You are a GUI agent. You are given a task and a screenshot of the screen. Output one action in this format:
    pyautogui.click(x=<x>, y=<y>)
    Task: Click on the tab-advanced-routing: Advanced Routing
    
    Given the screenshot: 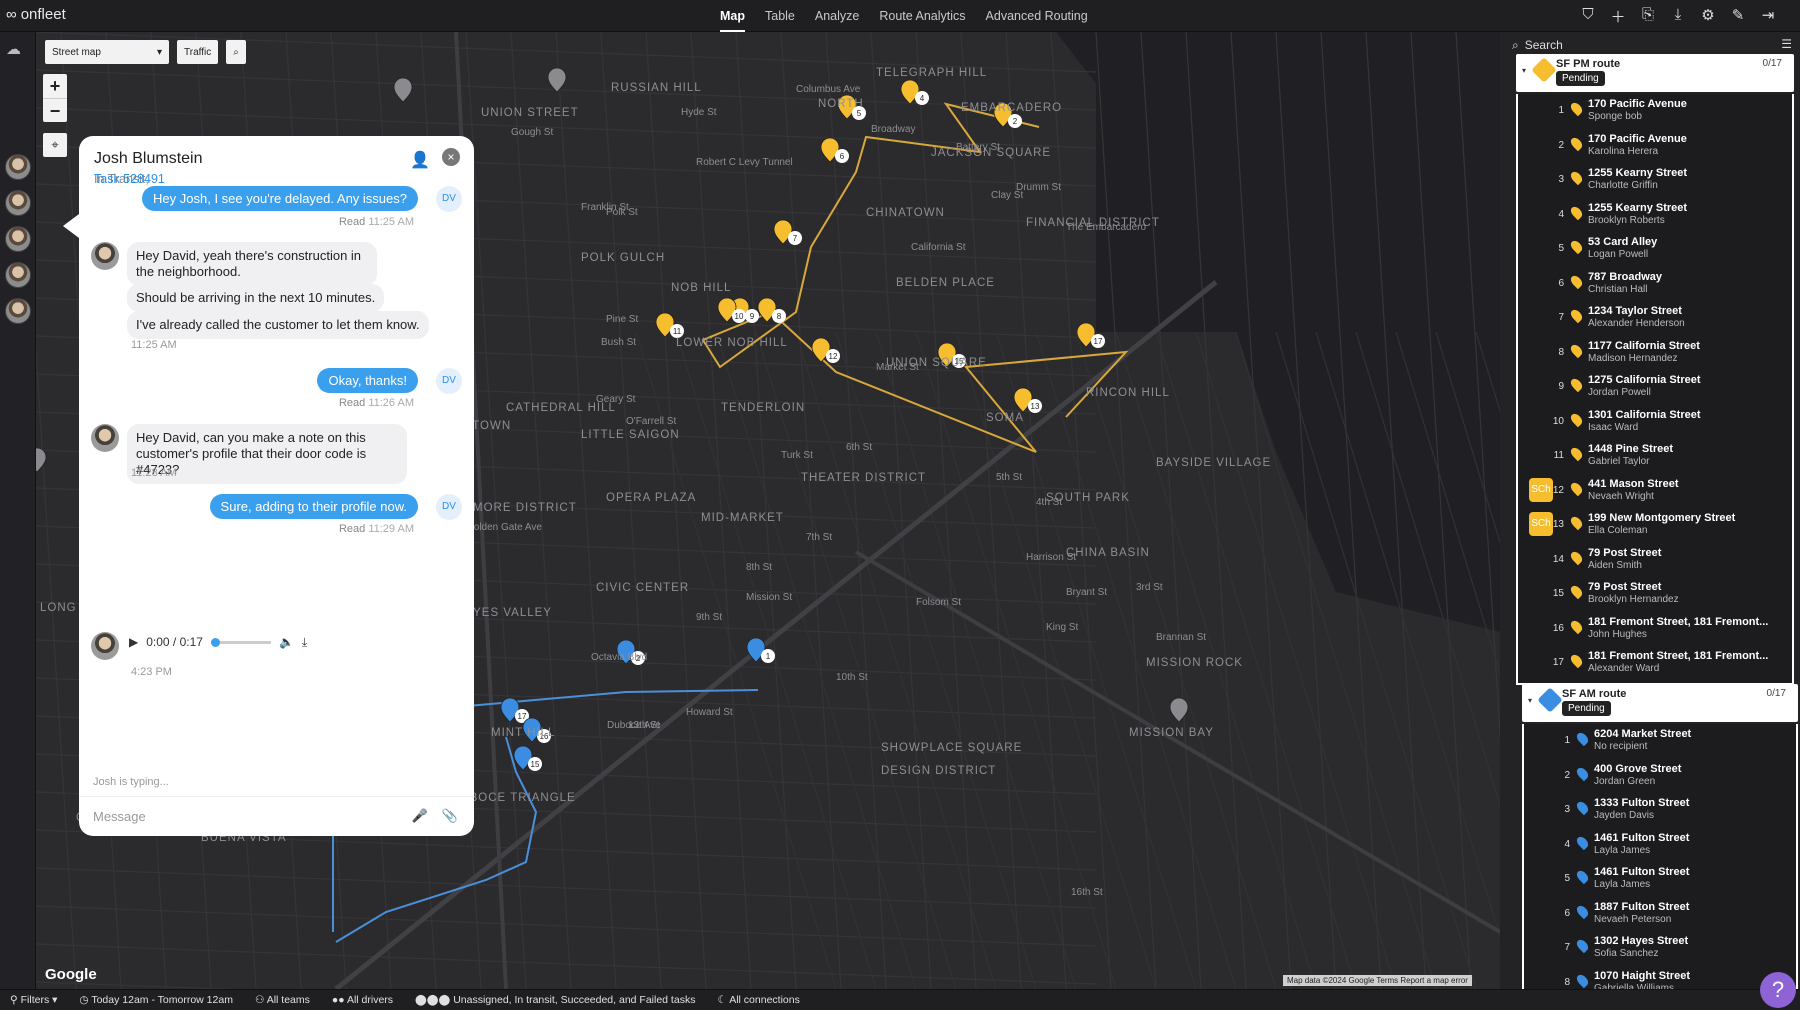 What is the action you would take?
    pyautogui.click(x=1037, y=16)
    